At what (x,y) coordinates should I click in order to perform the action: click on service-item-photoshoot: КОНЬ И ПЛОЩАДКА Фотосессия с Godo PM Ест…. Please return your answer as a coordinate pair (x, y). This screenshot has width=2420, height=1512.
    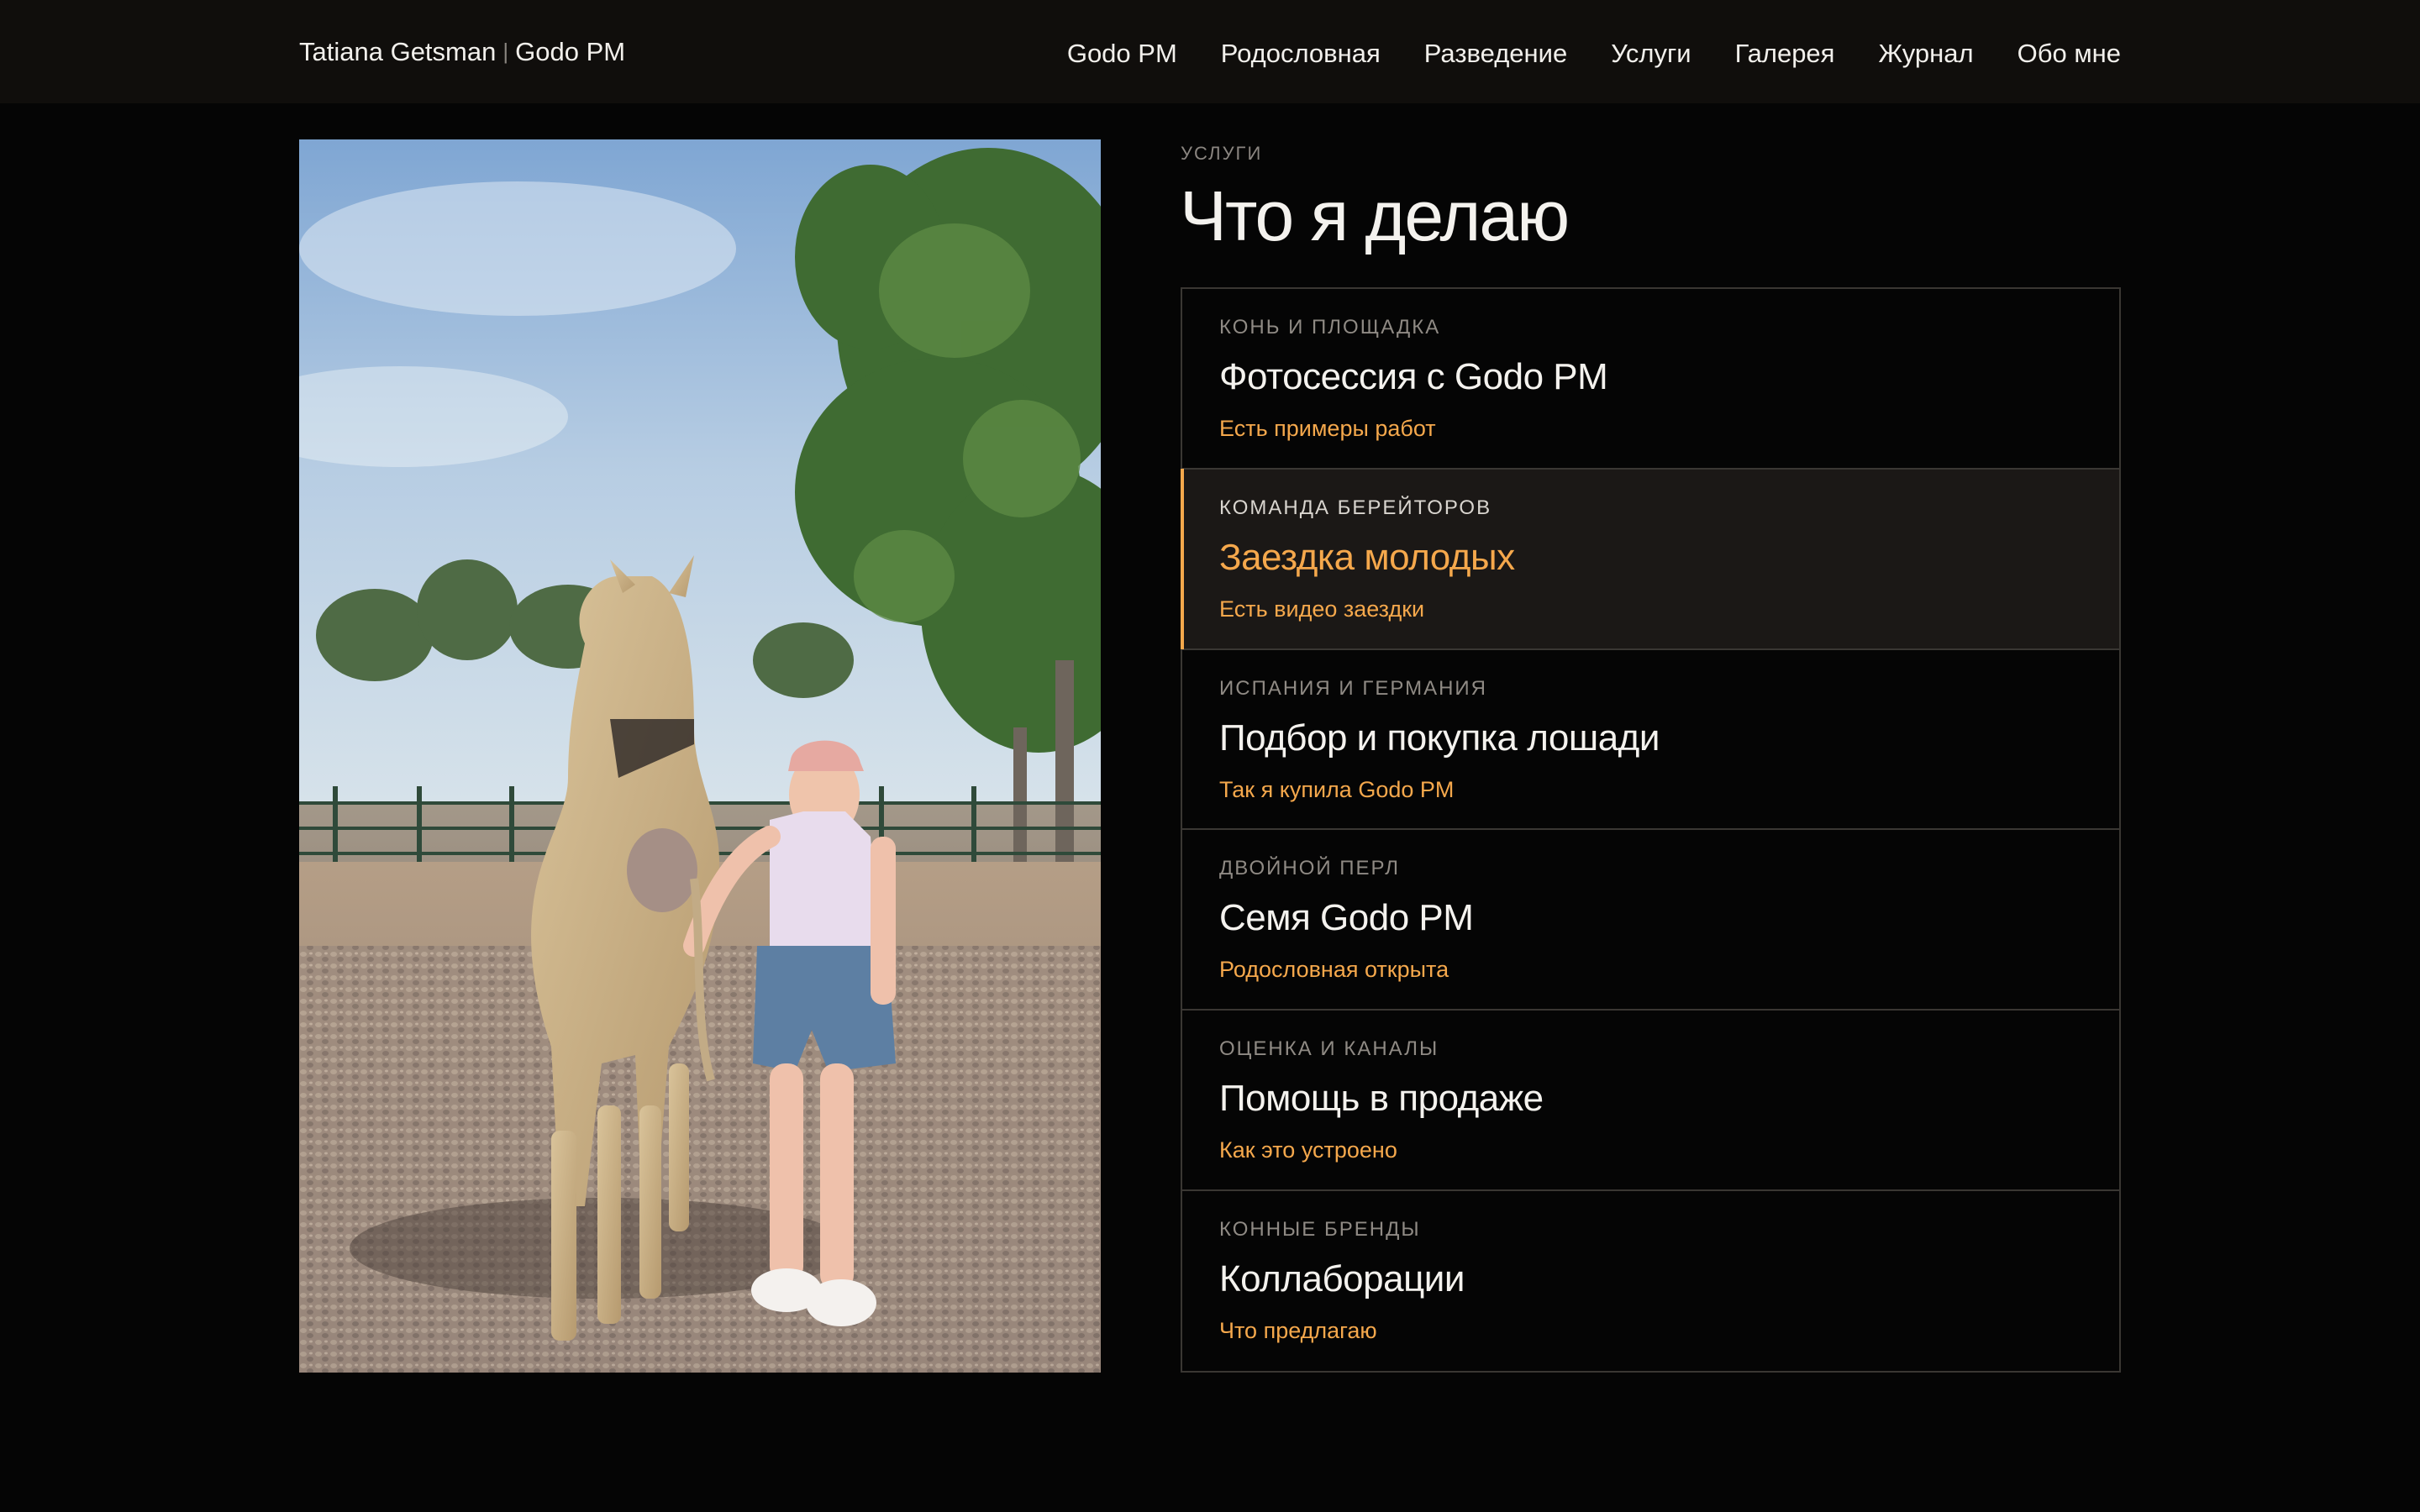
    Looking at the image, I should click on (1650, 379).